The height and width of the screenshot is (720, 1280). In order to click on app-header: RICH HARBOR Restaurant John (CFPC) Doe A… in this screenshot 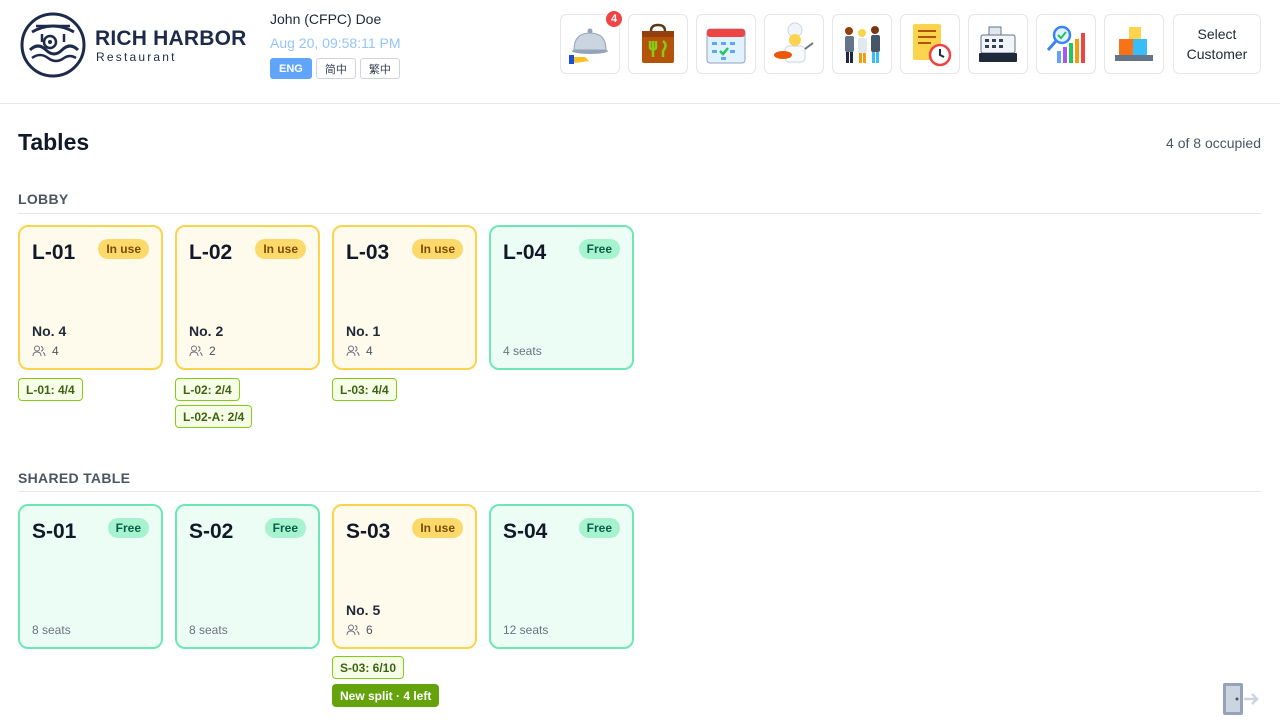, I will do `click(640, 52)`.